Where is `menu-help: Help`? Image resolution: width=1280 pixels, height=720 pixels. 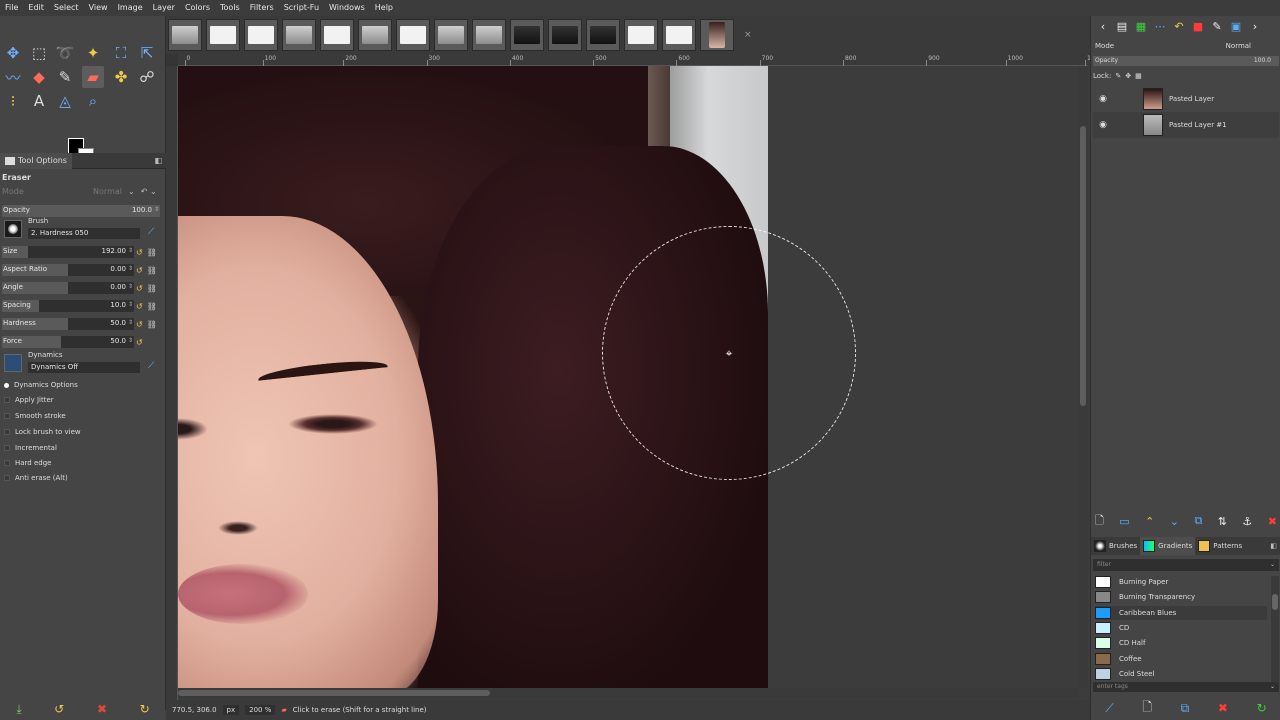
menu-help: Help is located at coordinates (384, 8).